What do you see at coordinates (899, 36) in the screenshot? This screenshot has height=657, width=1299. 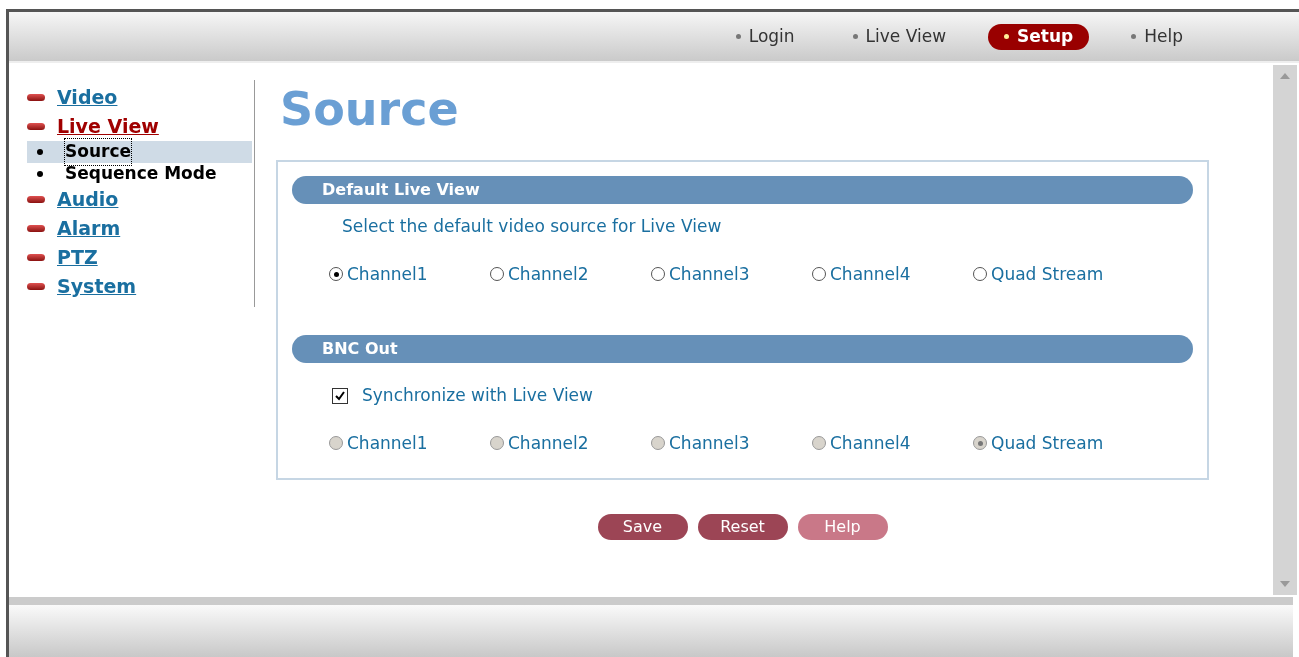 I see `nav-tab: Live View` at bounding box center [899, 36].